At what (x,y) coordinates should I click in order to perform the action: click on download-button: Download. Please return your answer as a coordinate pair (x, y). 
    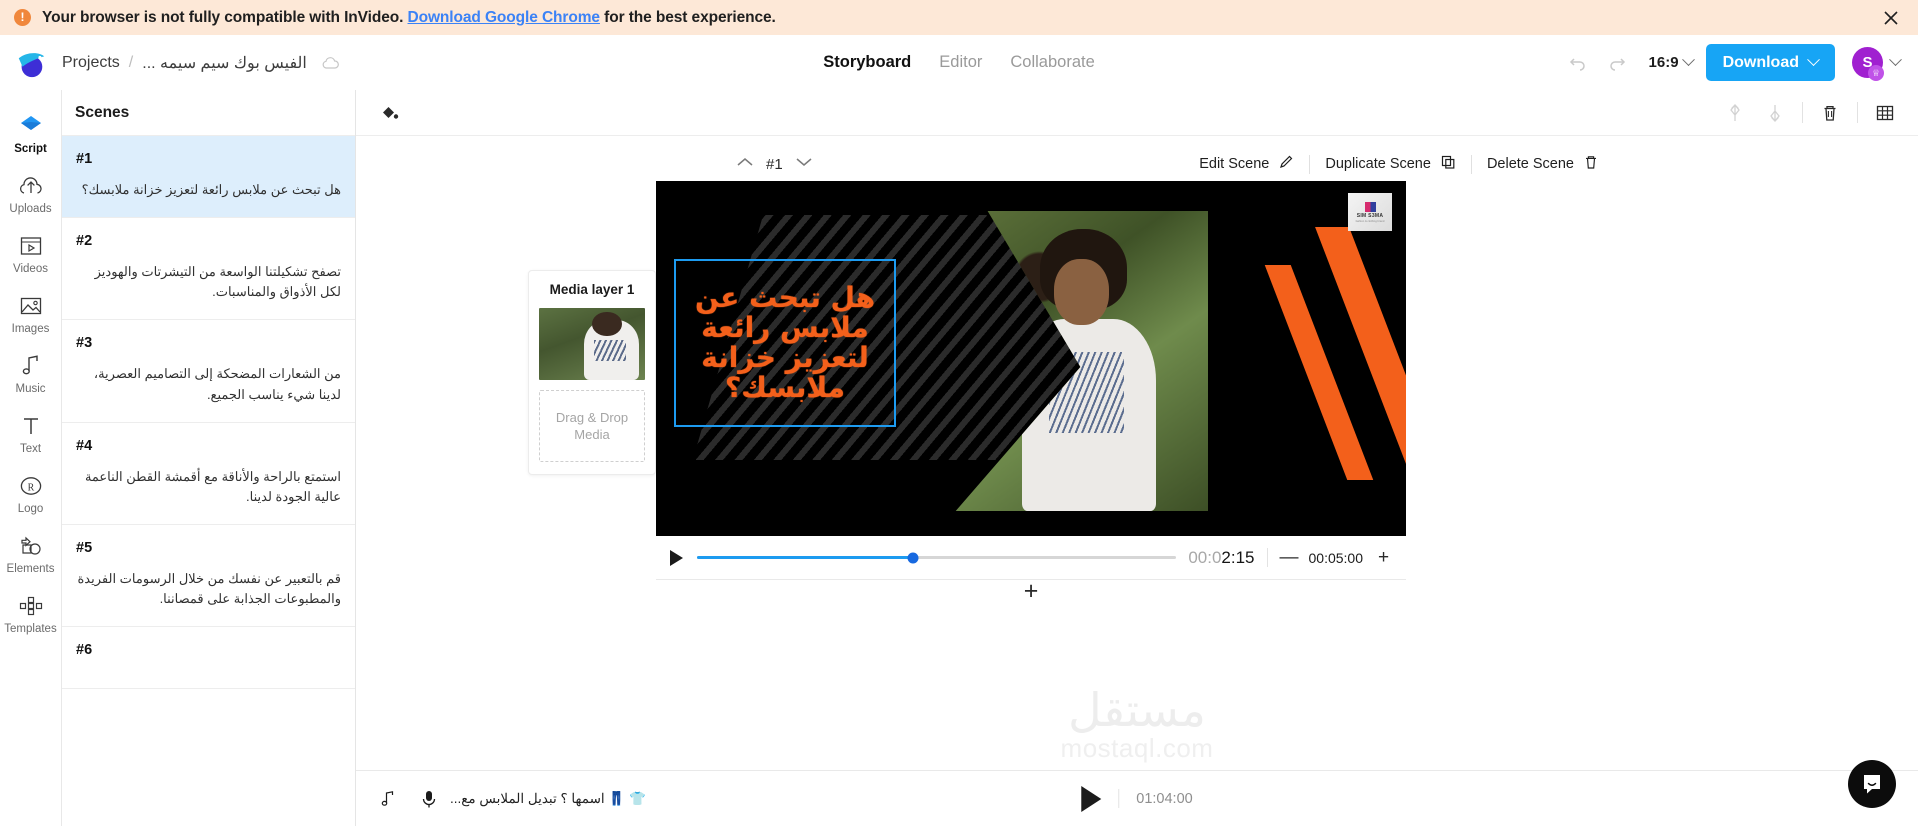
    Looking at the image, I should click on (1770, 62).